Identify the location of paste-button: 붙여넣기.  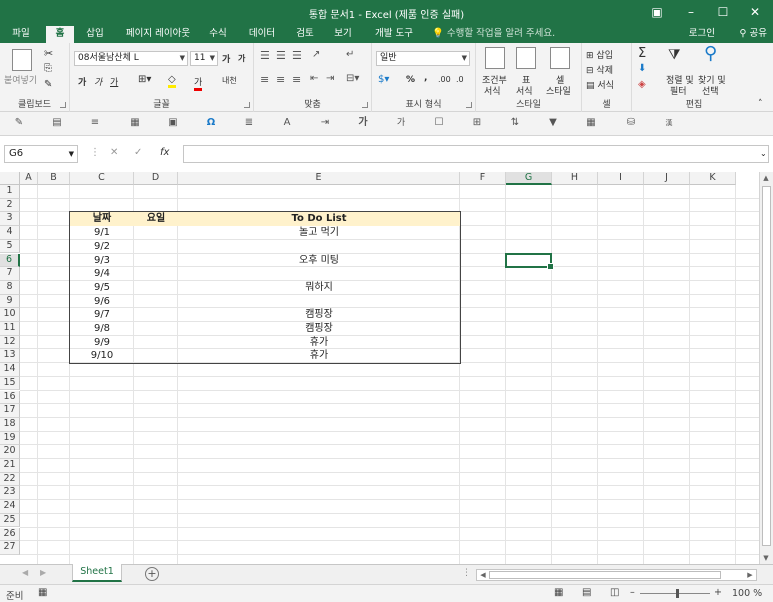
(20, 79).